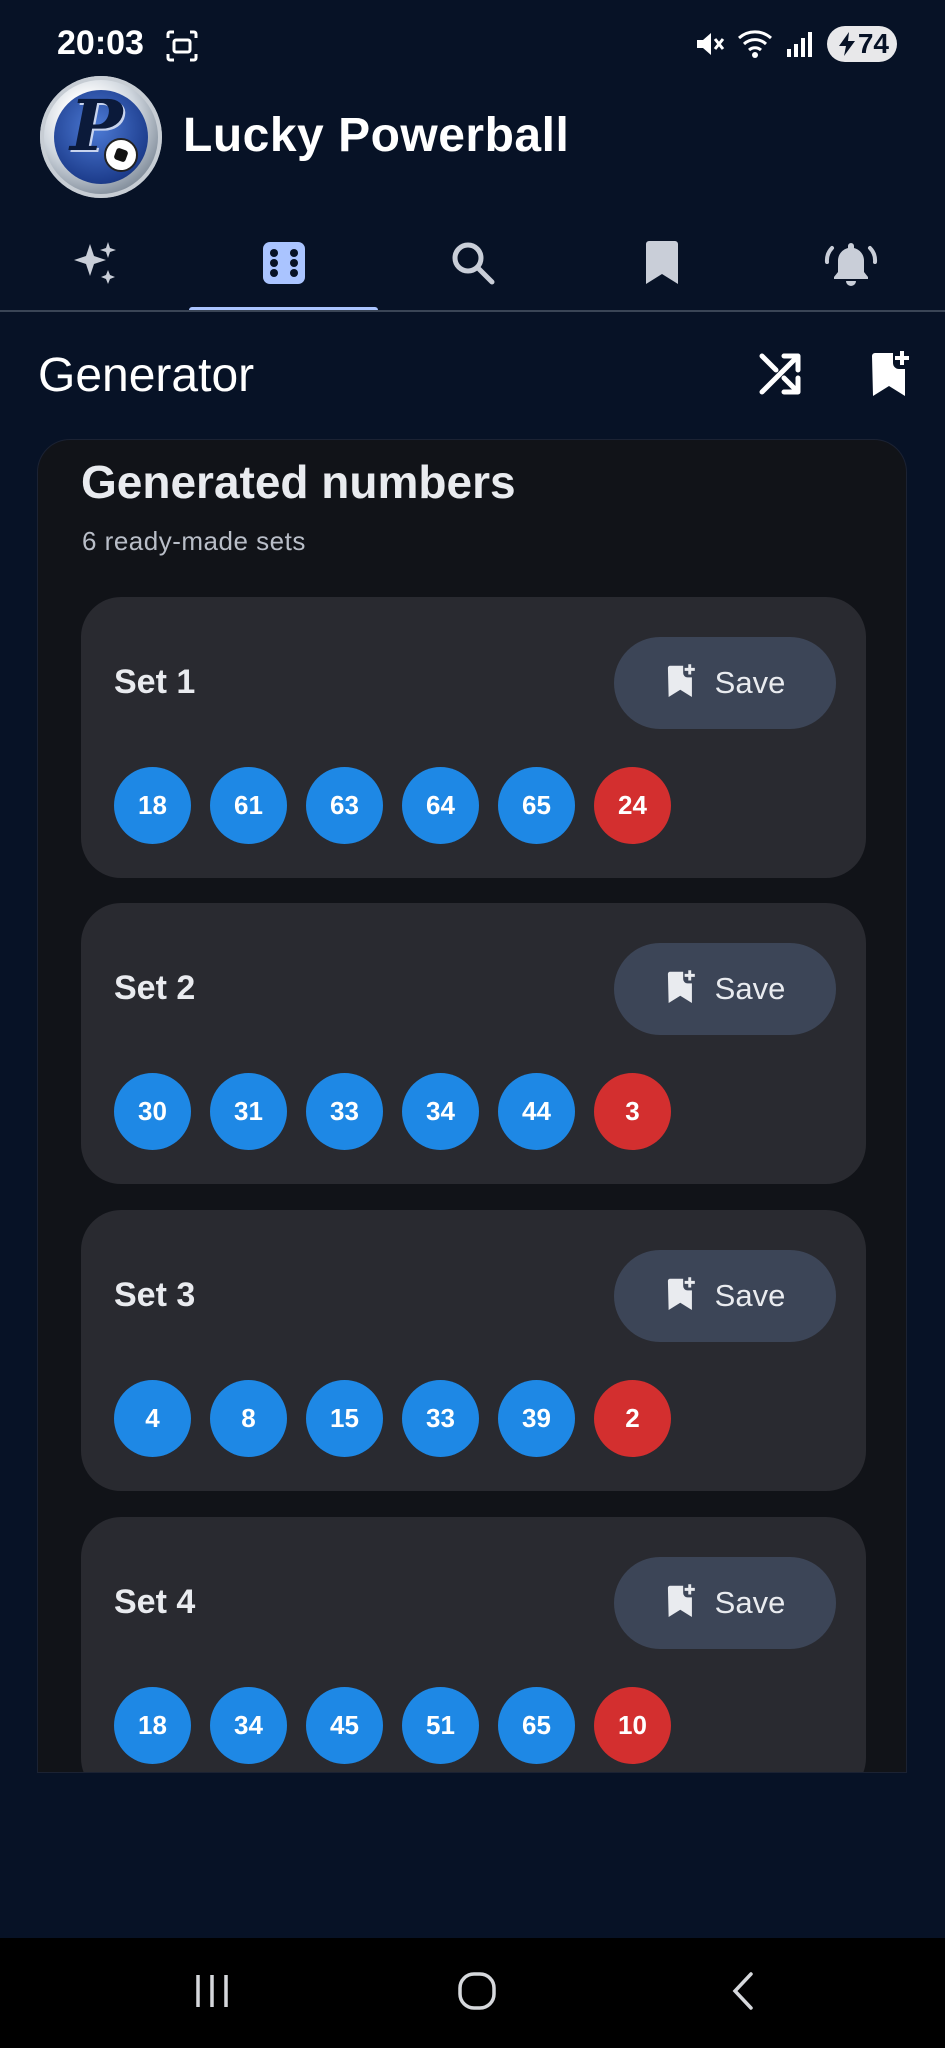 Image resolution: width=945 pixels, height=2048 pixels. Describe the element at coordinates (298, 482) in the screenshot. I see `card-title: Generated numbers` at that location.